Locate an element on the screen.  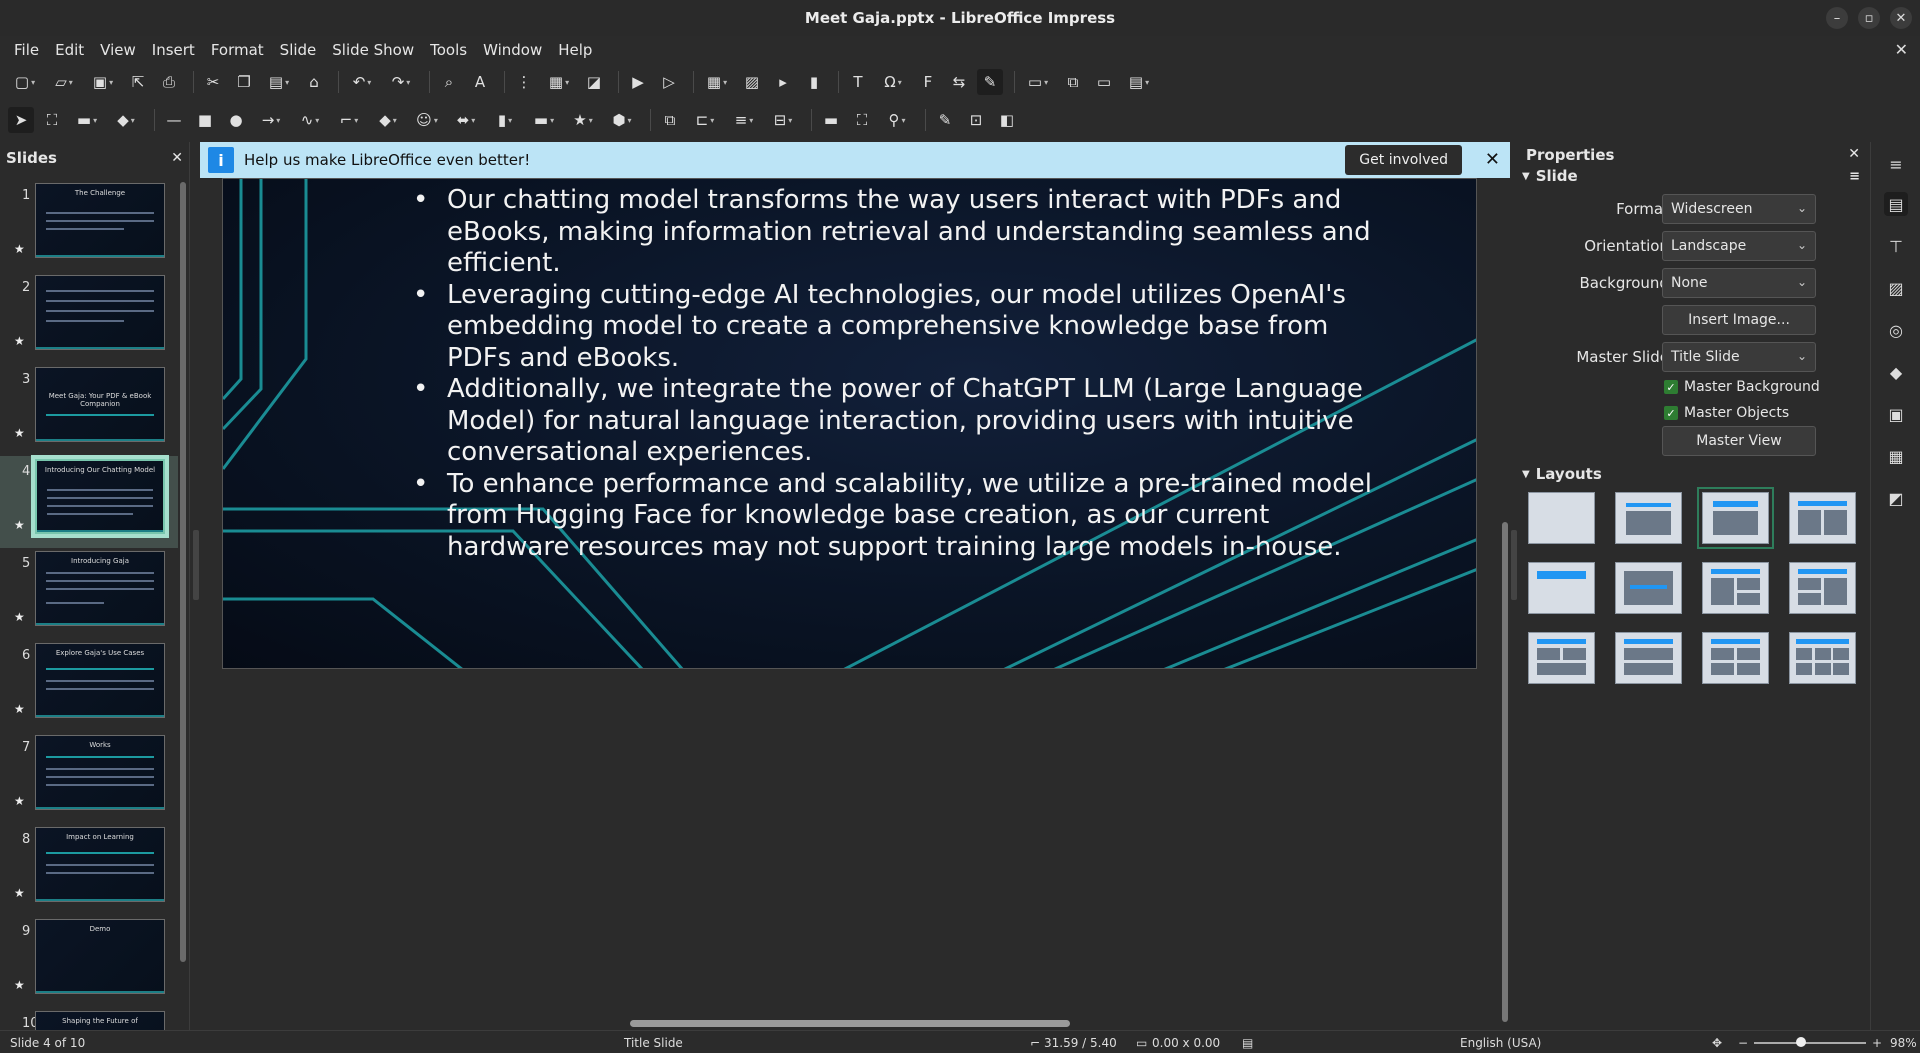
table-icon: ▦ ▾ is located at coordinates (717, 82).